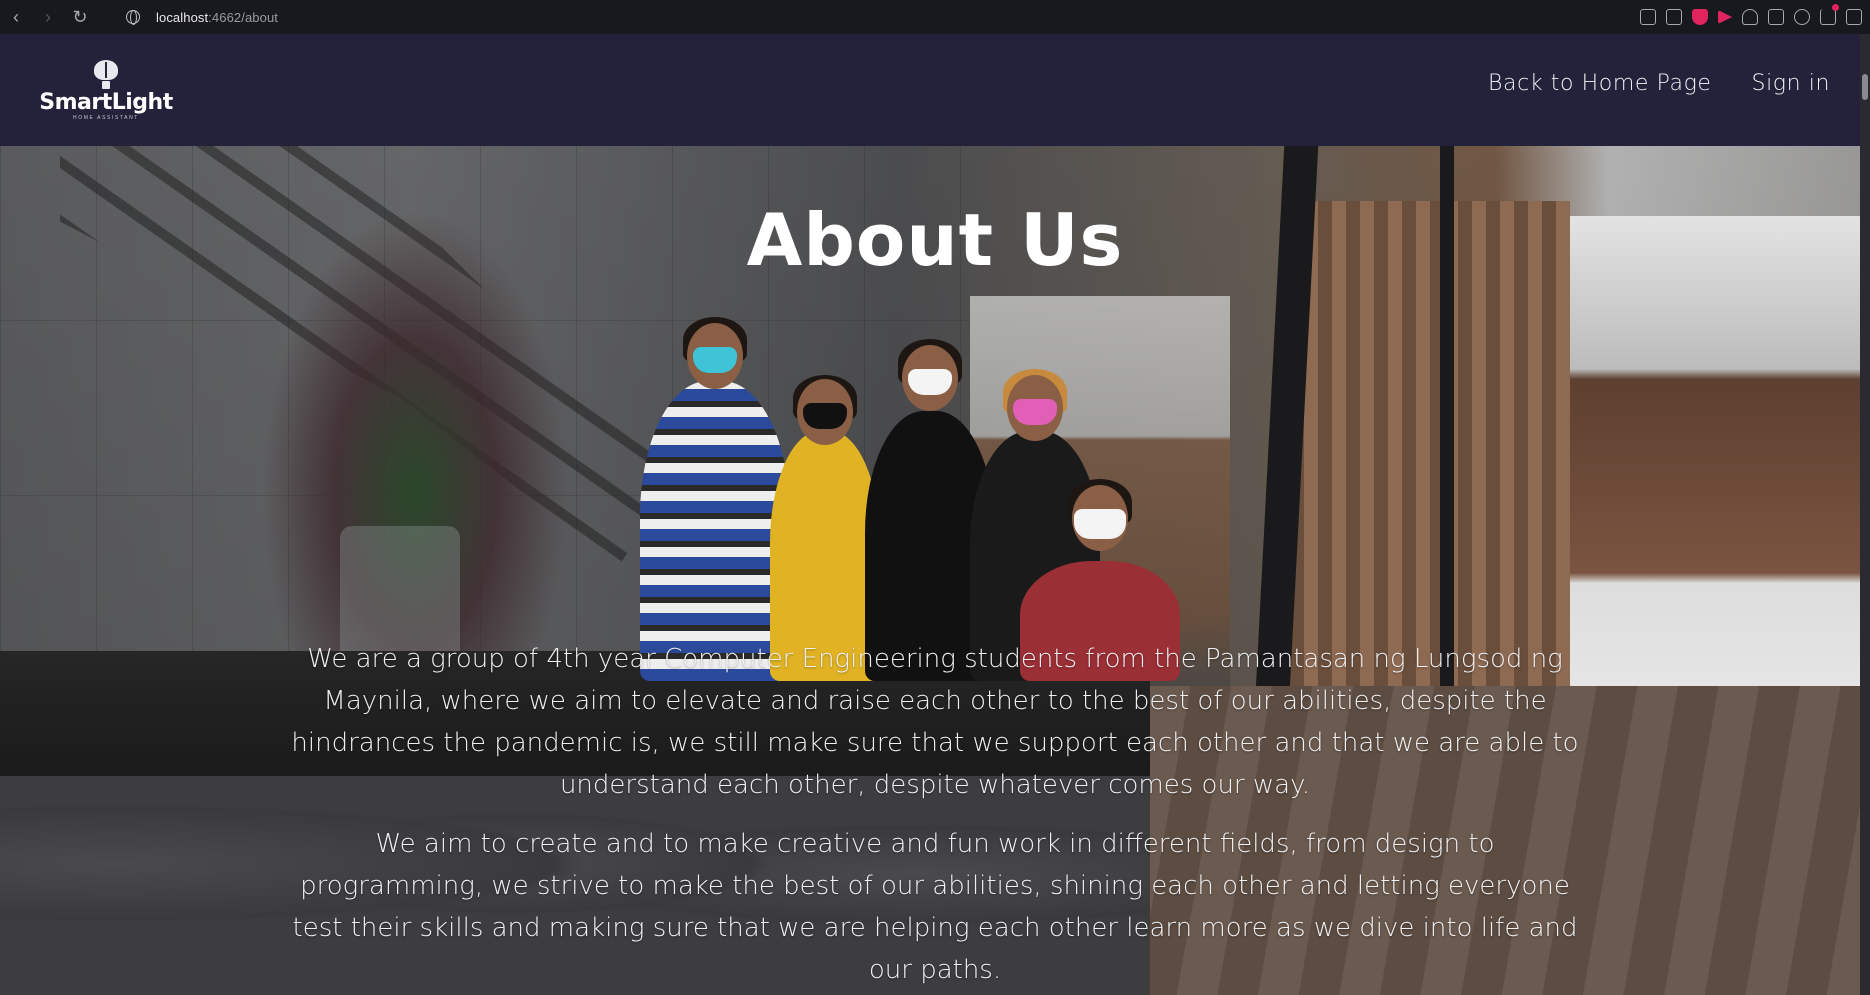 This screenshot has width=1870, height=995. Describe the element at coordinates (1599, 83) in the screenshot. I see `back-to-home-link: Back to Home Page` at that location.